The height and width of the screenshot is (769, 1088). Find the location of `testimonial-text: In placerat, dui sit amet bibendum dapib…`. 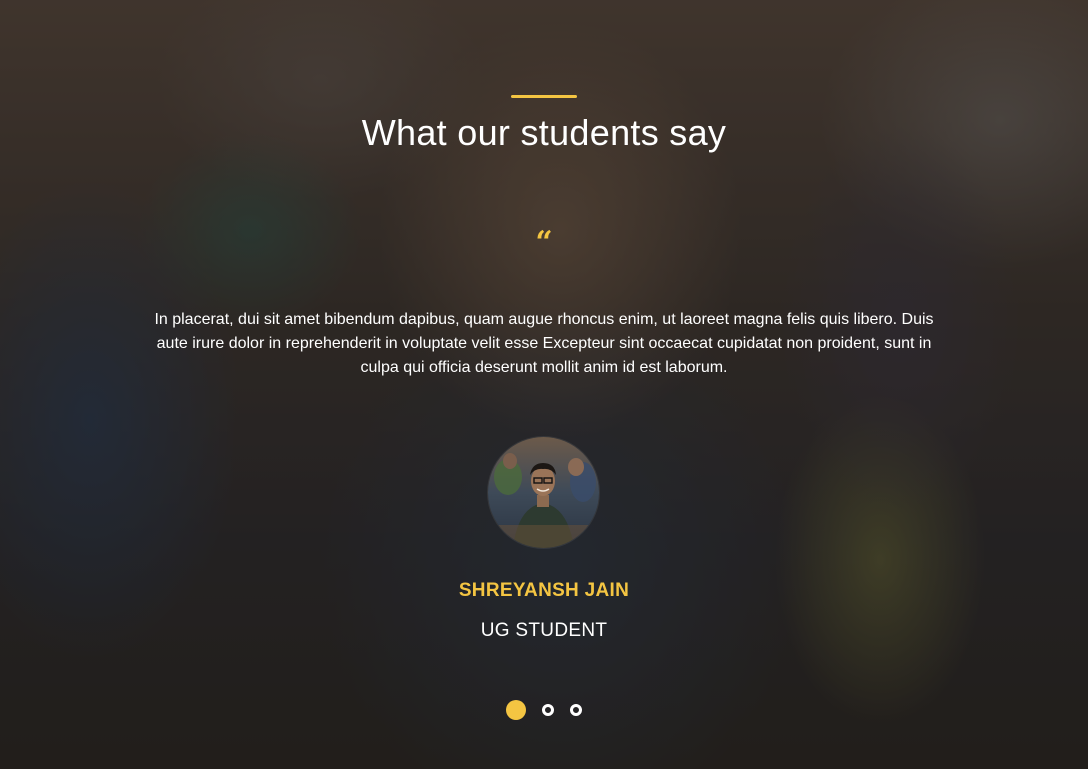

testimonial-text: In placerat, dui sit amet bibendum dapib… is located at coordinates (544, 343).